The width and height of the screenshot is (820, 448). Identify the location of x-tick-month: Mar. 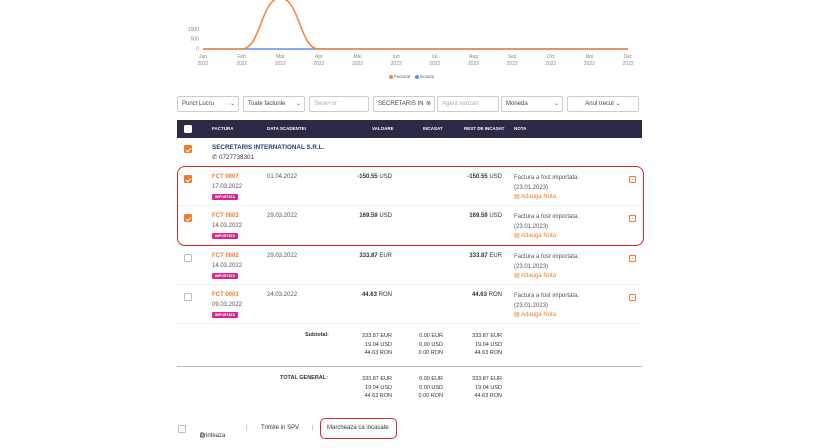
(280, 57).